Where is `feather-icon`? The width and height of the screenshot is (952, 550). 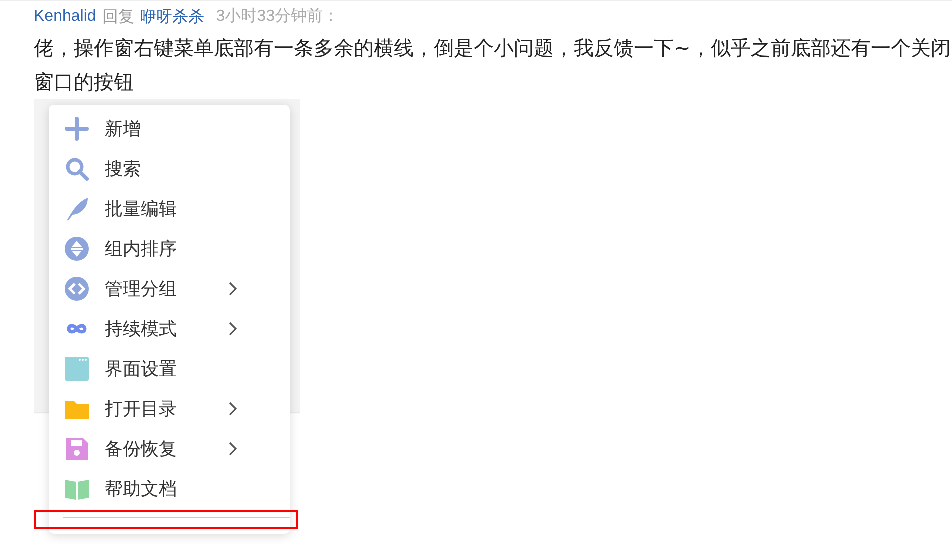
feather-icon is located at coordinates (77, 209).